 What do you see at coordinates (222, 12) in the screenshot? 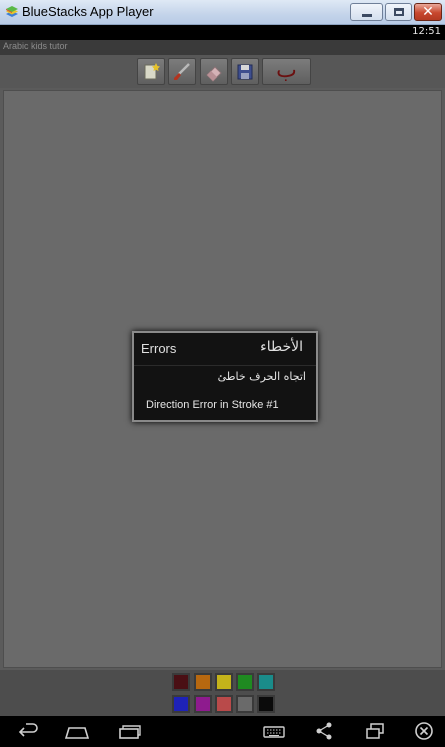
I see `window-titlebar: BlueStacks App Player ✕` at bounding box center [222, 12].